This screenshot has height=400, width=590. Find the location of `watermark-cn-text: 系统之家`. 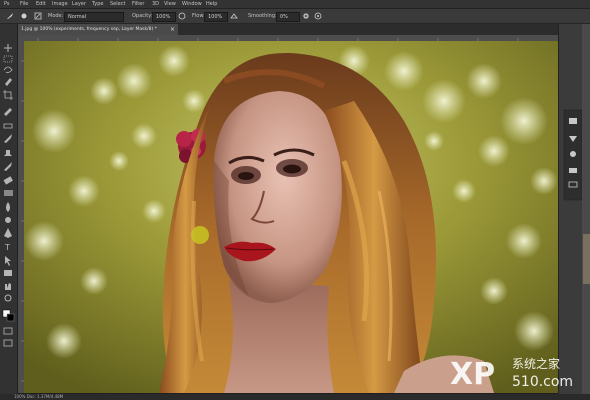

watermark-cn-text: 系统之家 is located at coordinates (536, 363).